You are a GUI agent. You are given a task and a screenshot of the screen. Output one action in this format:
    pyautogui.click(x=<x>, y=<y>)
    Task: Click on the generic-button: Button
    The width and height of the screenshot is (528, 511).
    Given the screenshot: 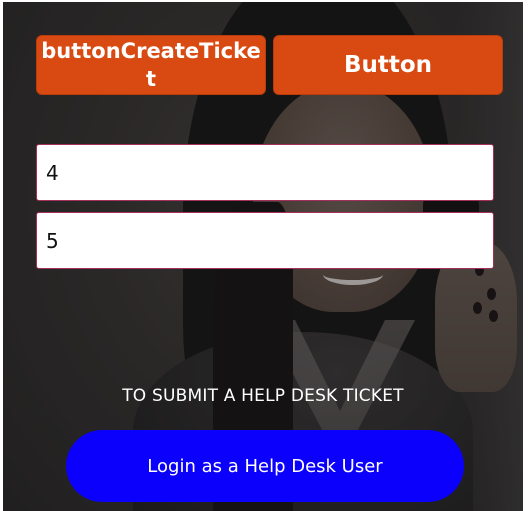 What is the action you would take?
    pyautogui.click(x=388, y=65)
    